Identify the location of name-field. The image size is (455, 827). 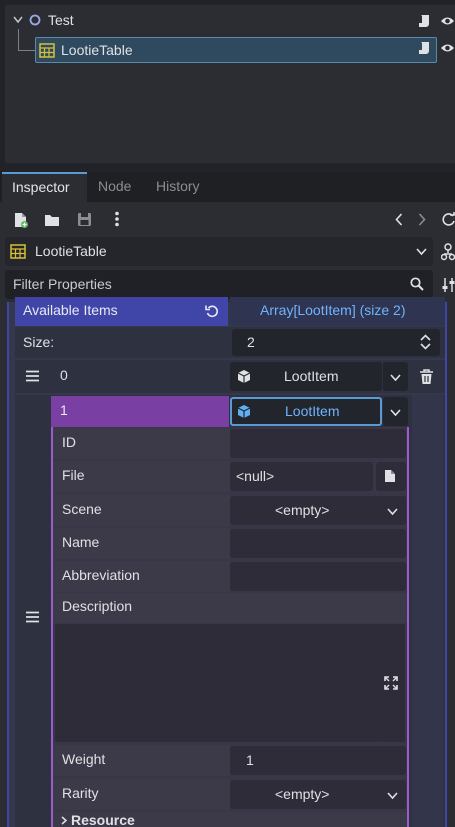
(318, 543).